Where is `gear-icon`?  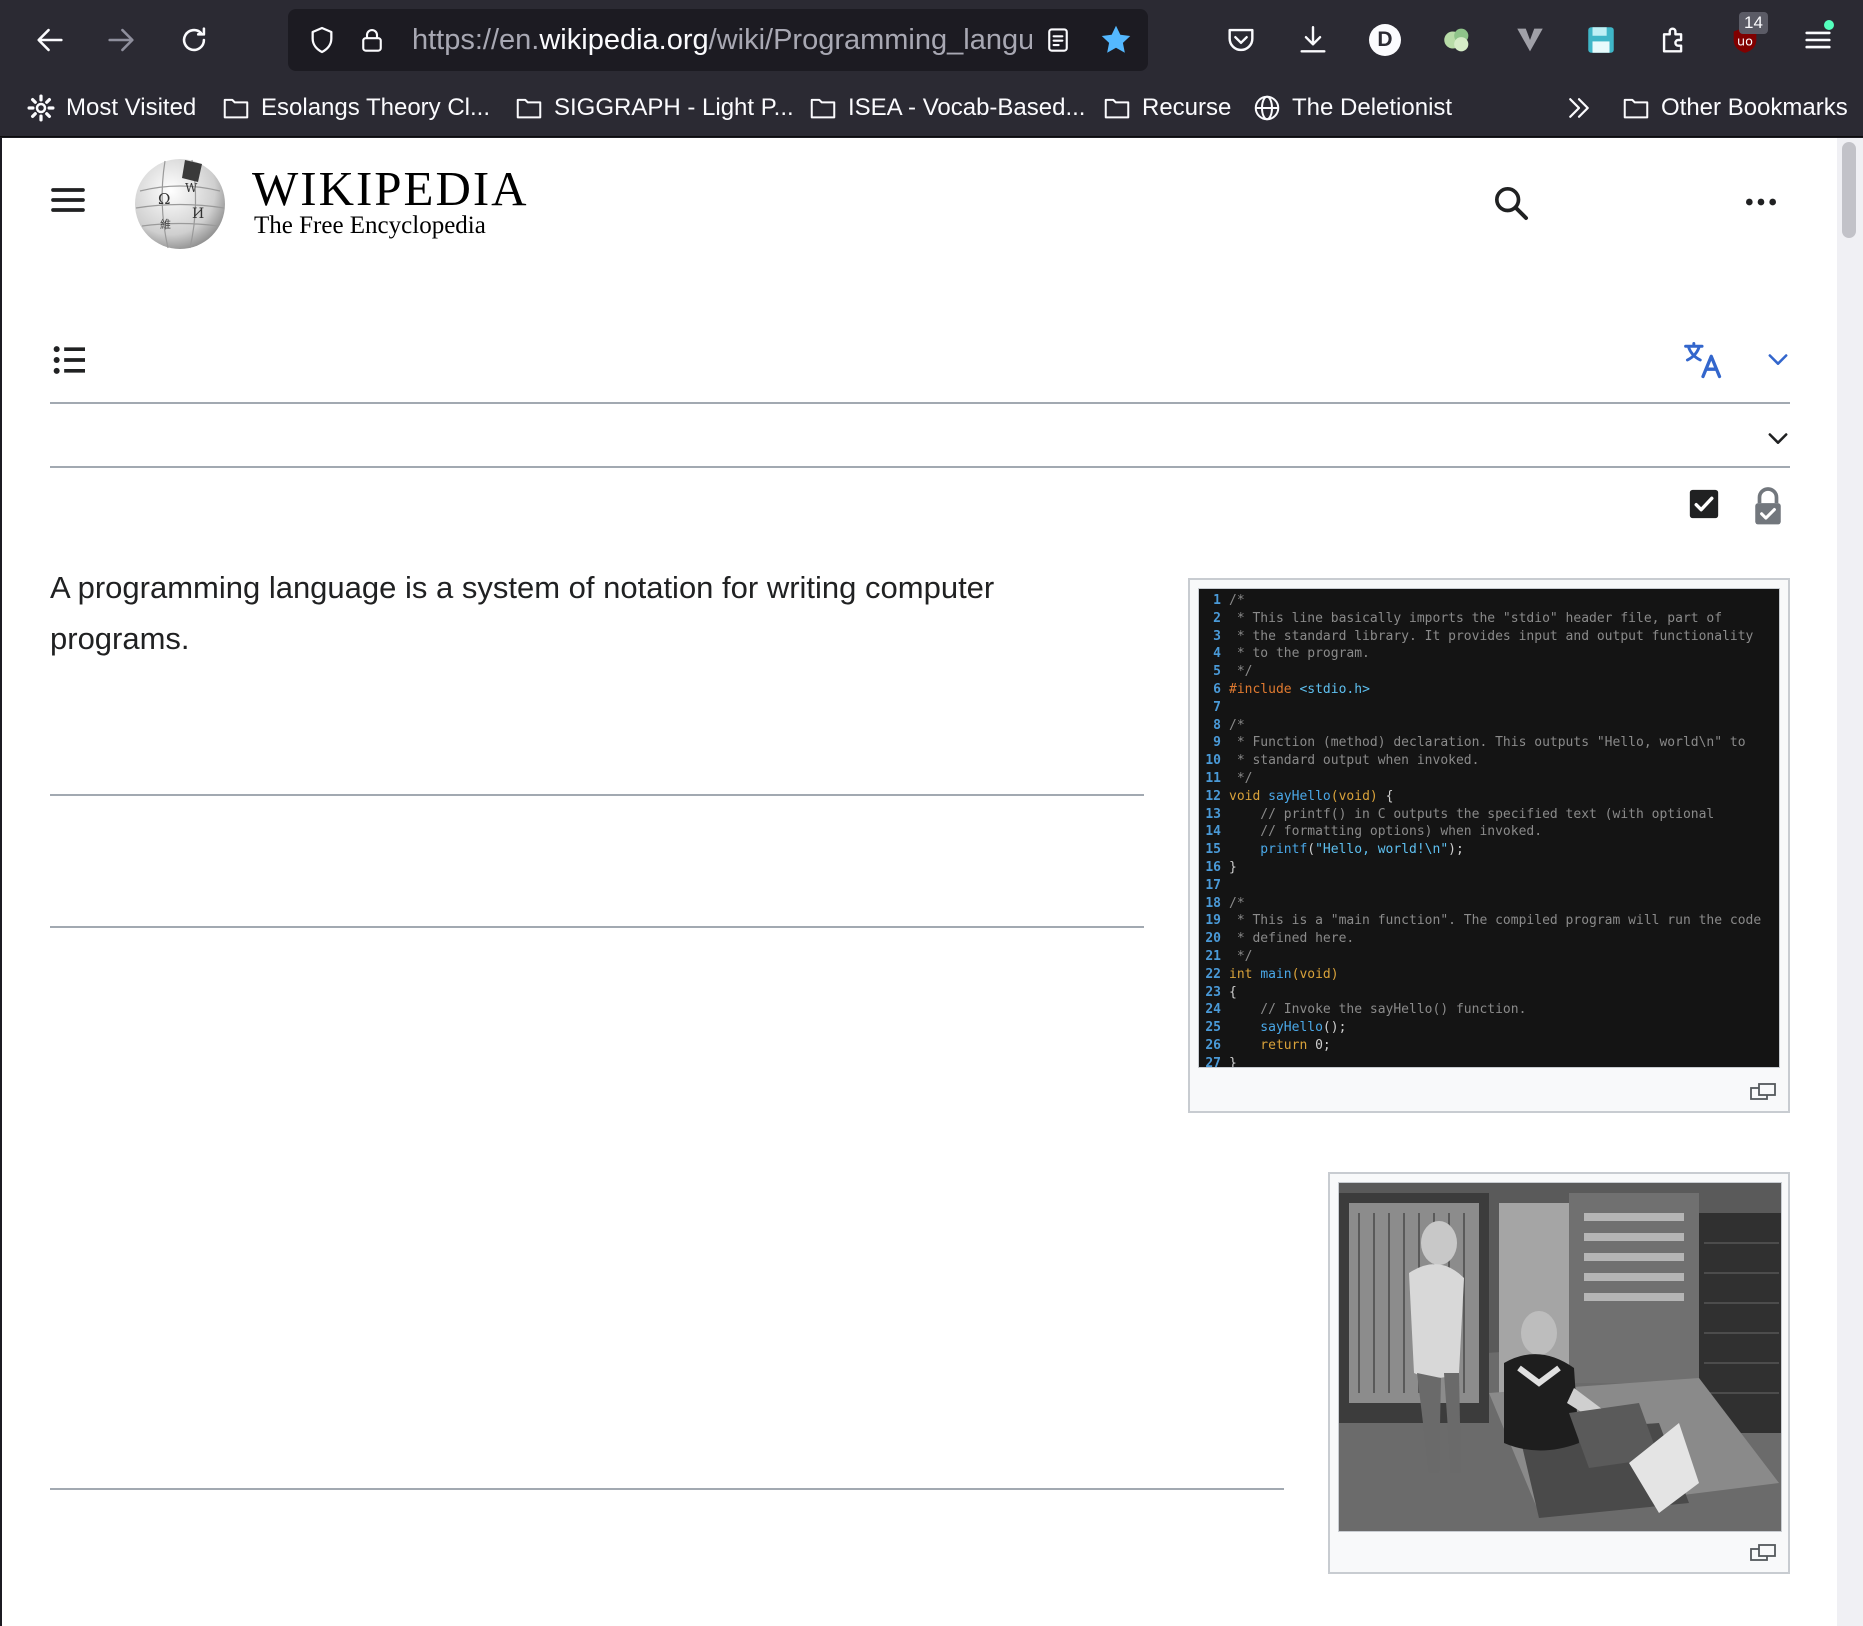
gear-icon is located at coordinates (41, 108).